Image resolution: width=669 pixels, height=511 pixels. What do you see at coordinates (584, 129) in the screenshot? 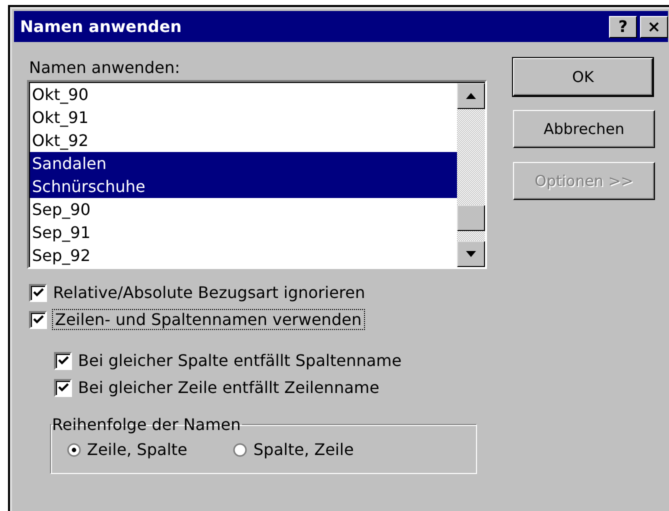
I see `dialog-button: Abbrechen` at bounding box center [584, 129].